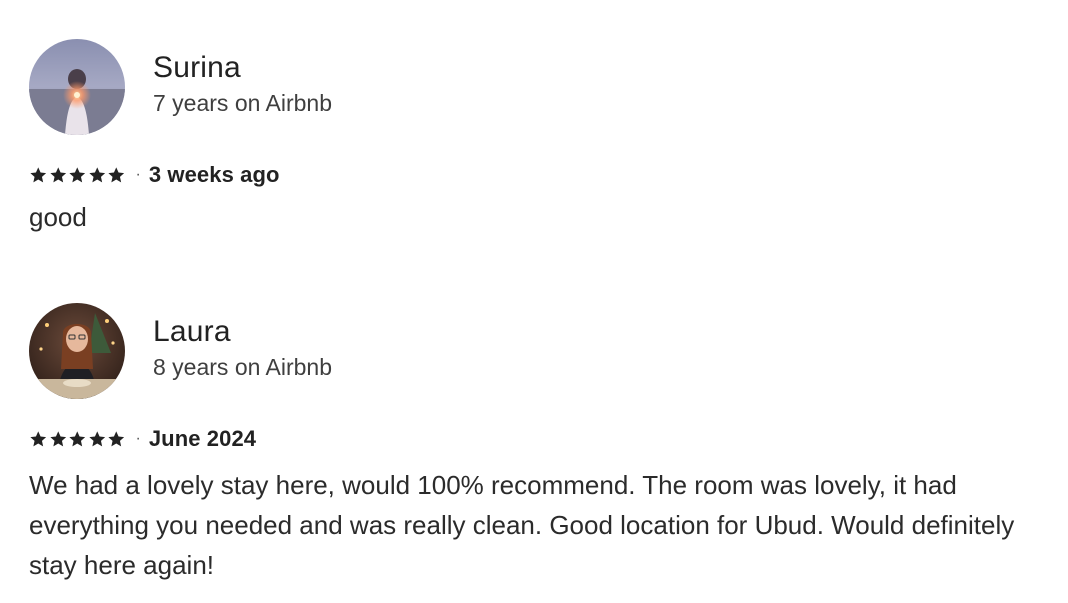  What do you see at coordinates (539, 175) in the screenshot?
I see `review-meta: · 3 weeks ago` at bounding box center [539, 175].